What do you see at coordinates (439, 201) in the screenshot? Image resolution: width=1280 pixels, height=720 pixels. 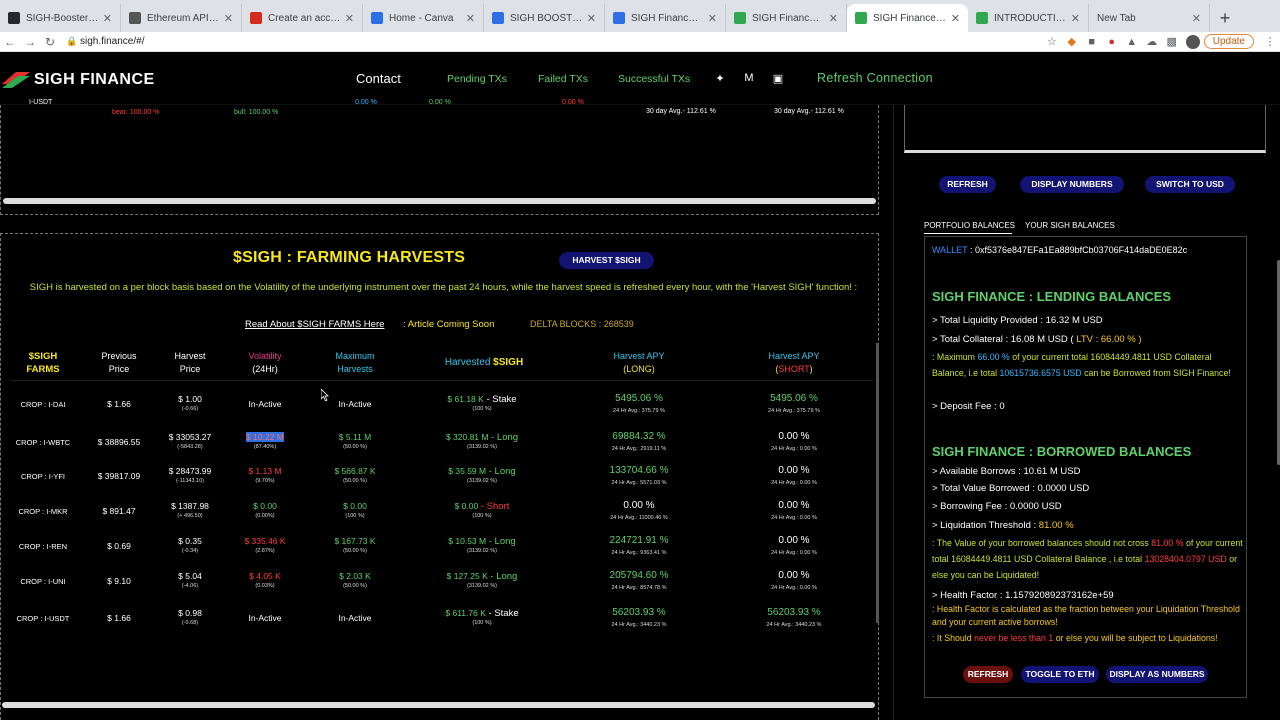 I see `horizontal-scrollbar` at bounding box center [439, 201].